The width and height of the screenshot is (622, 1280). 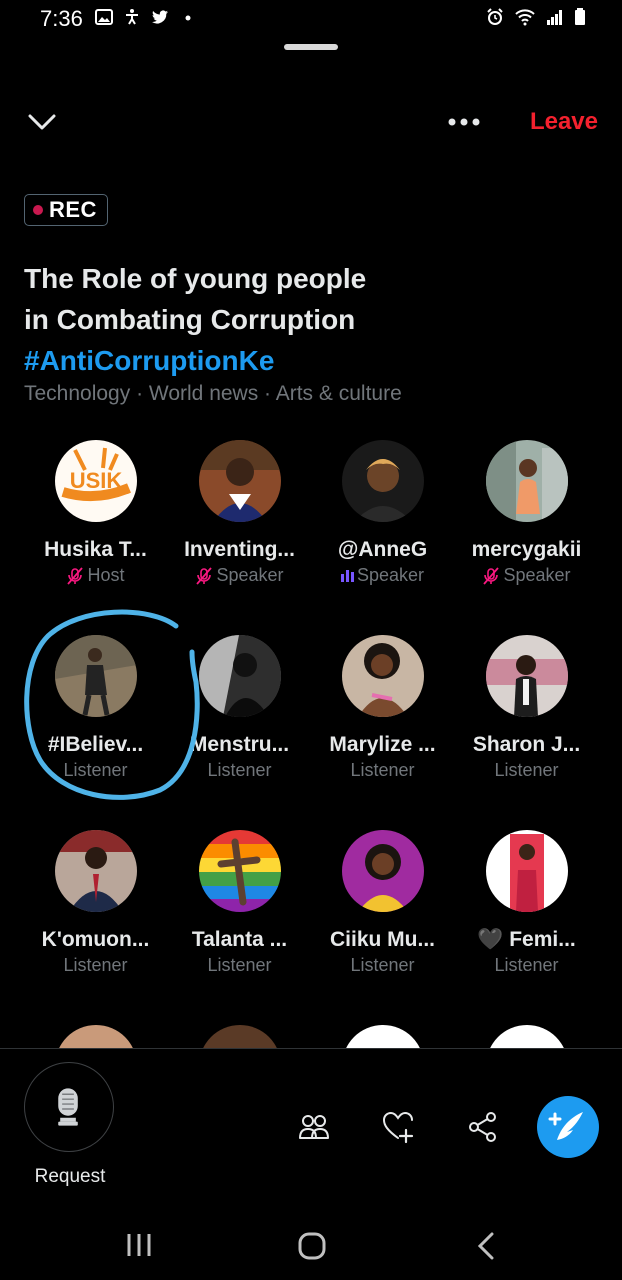 I want to click on speaking-indicator-icon, so click(x=347, y=575).